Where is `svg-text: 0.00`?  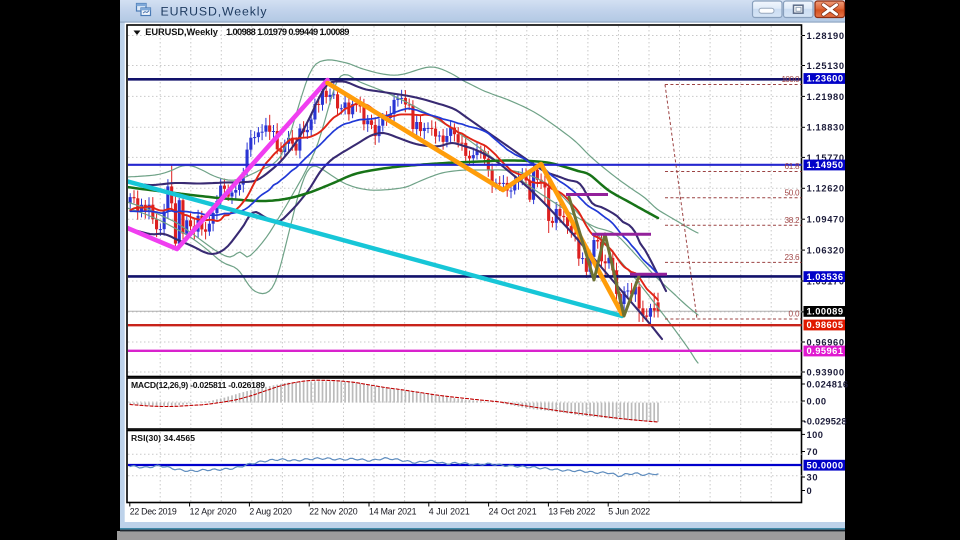
svg-text: 0.00 is located at coordinates (817, 401).